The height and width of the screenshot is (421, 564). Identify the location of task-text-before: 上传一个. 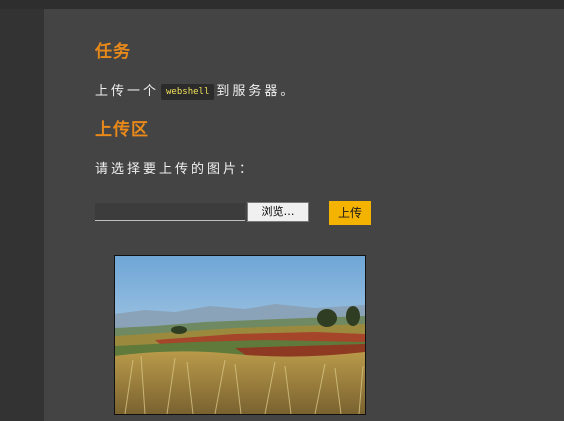
(127, 91).